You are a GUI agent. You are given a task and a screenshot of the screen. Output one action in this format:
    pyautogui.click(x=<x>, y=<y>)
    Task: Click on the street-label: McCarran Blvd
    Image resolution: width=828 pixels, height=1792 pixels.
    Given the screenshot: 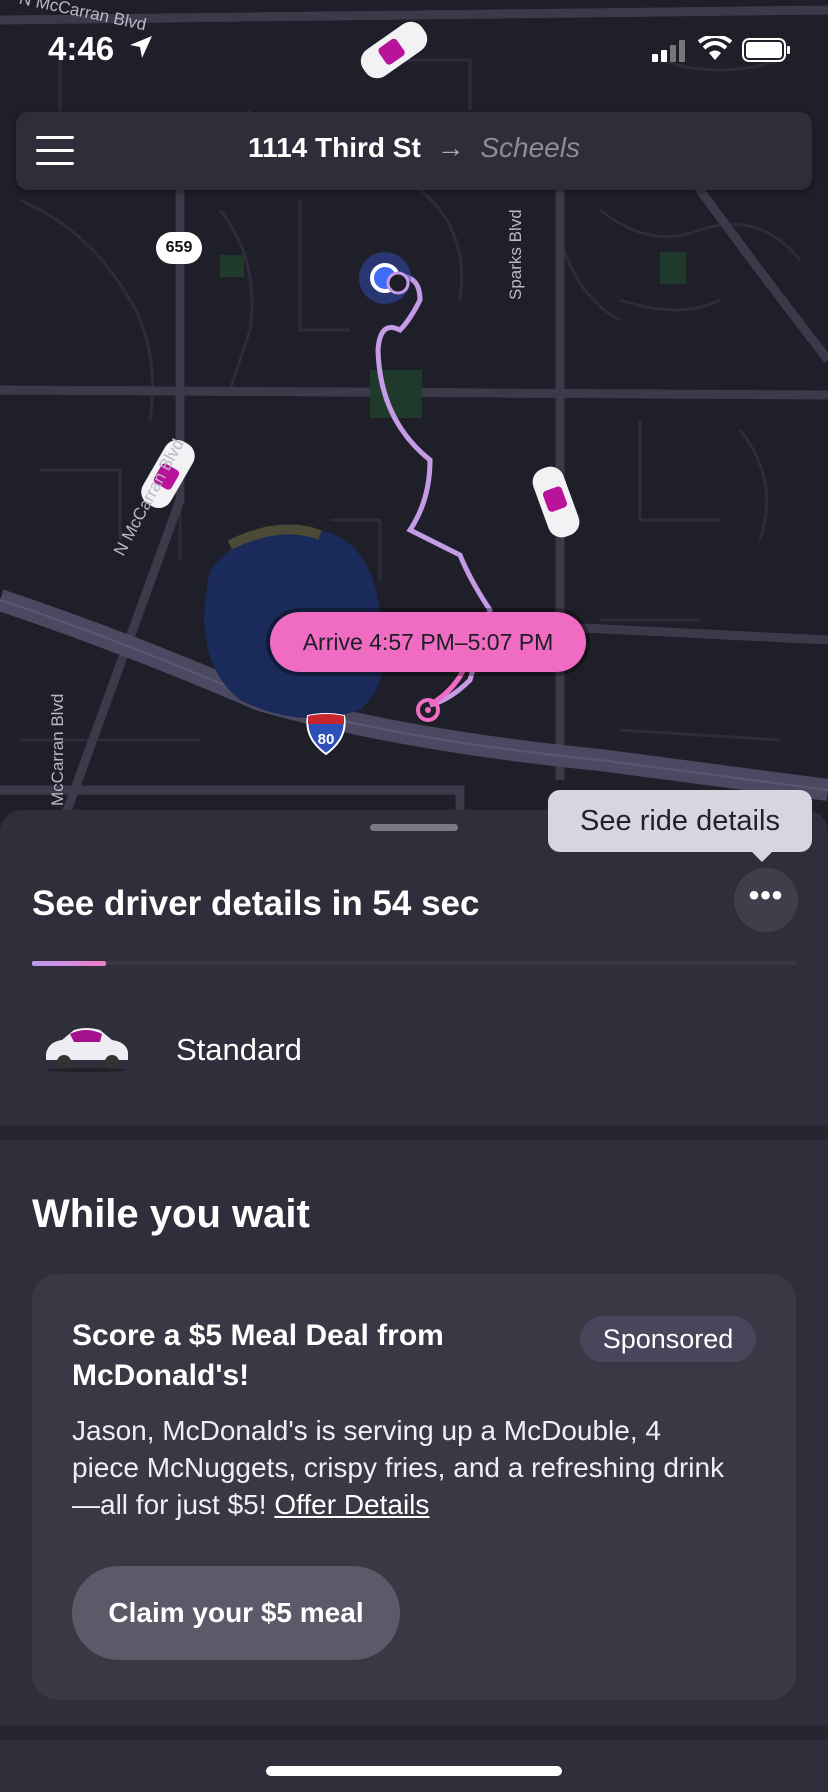 What is the action you would take?
    pyautogui.click(x=57, y=749)
    